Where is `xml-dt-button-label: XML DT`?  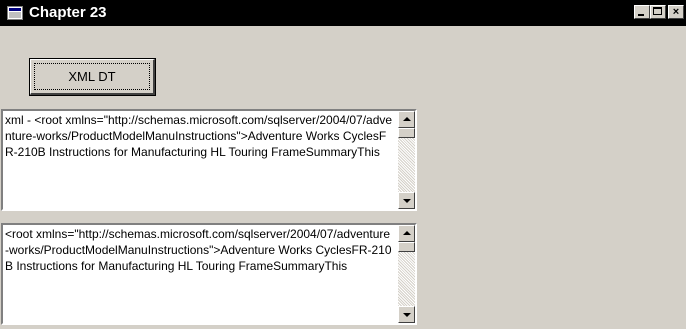
xml-dt-button-label: XML DT is located at coordinates (92, 76).